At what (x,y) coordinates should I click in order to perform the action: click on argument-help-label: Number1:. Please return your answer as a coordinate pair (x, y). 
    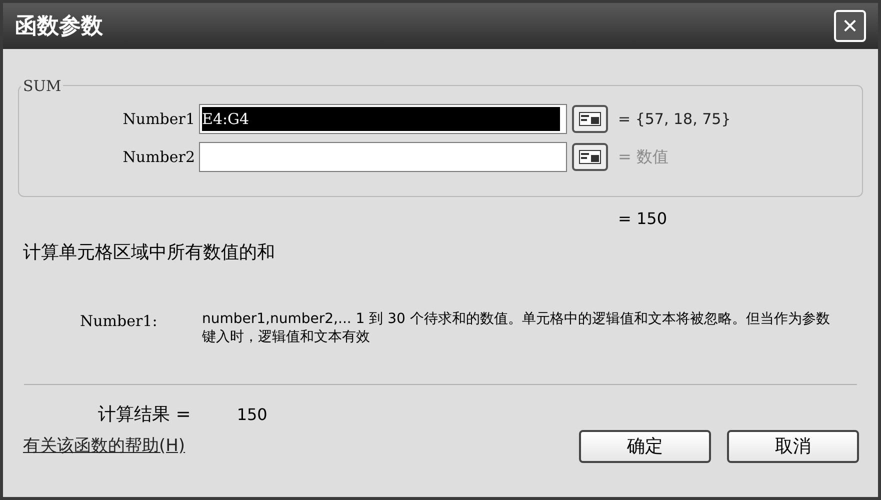
    Looking at the image, I should click on (119, 321).